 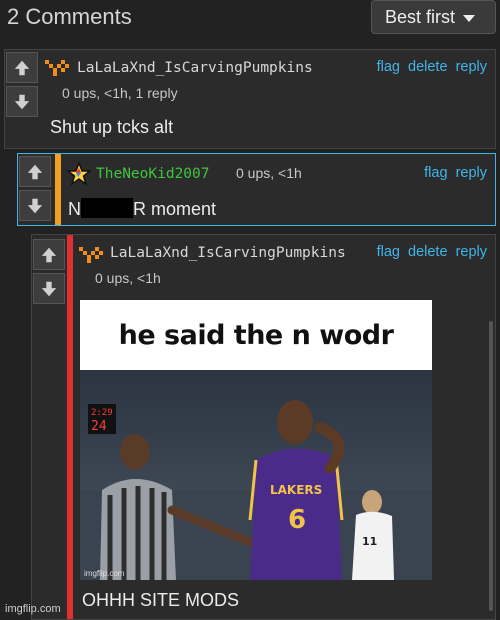 What do you see at coordinates (33, 609) in the screenshot?
I see `footer-watermark: imgflip.com` at bounding box center [33, 609].